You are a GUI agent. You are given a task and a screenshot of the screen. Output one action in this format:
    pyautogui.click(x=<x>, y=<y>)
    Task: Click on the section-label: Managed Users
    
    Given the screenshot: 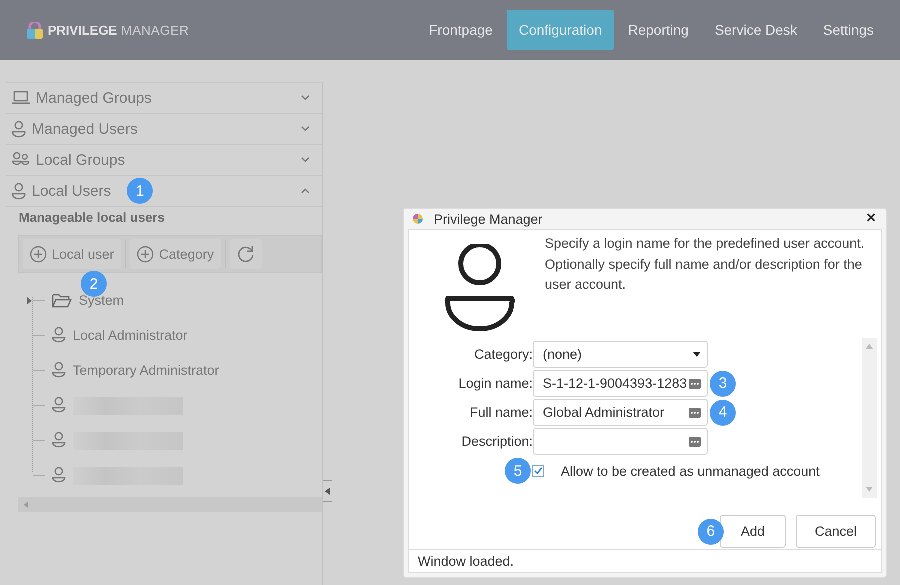 What is the action you would take?
    pyautogui.click(x=85, y=129)
    